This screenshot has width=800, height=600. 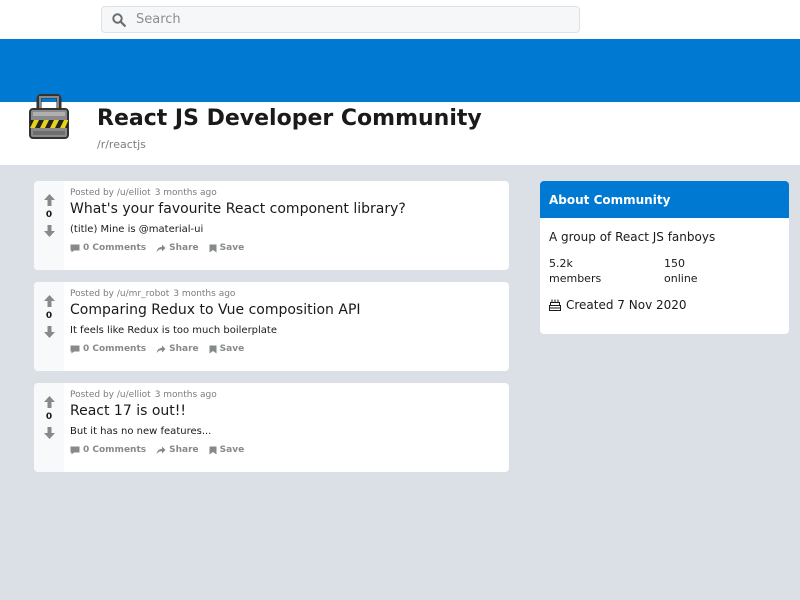 What do you see at coordinates (575, 278) in the screenshot?
I see `members-label: members` at bounding box center [575, 278].